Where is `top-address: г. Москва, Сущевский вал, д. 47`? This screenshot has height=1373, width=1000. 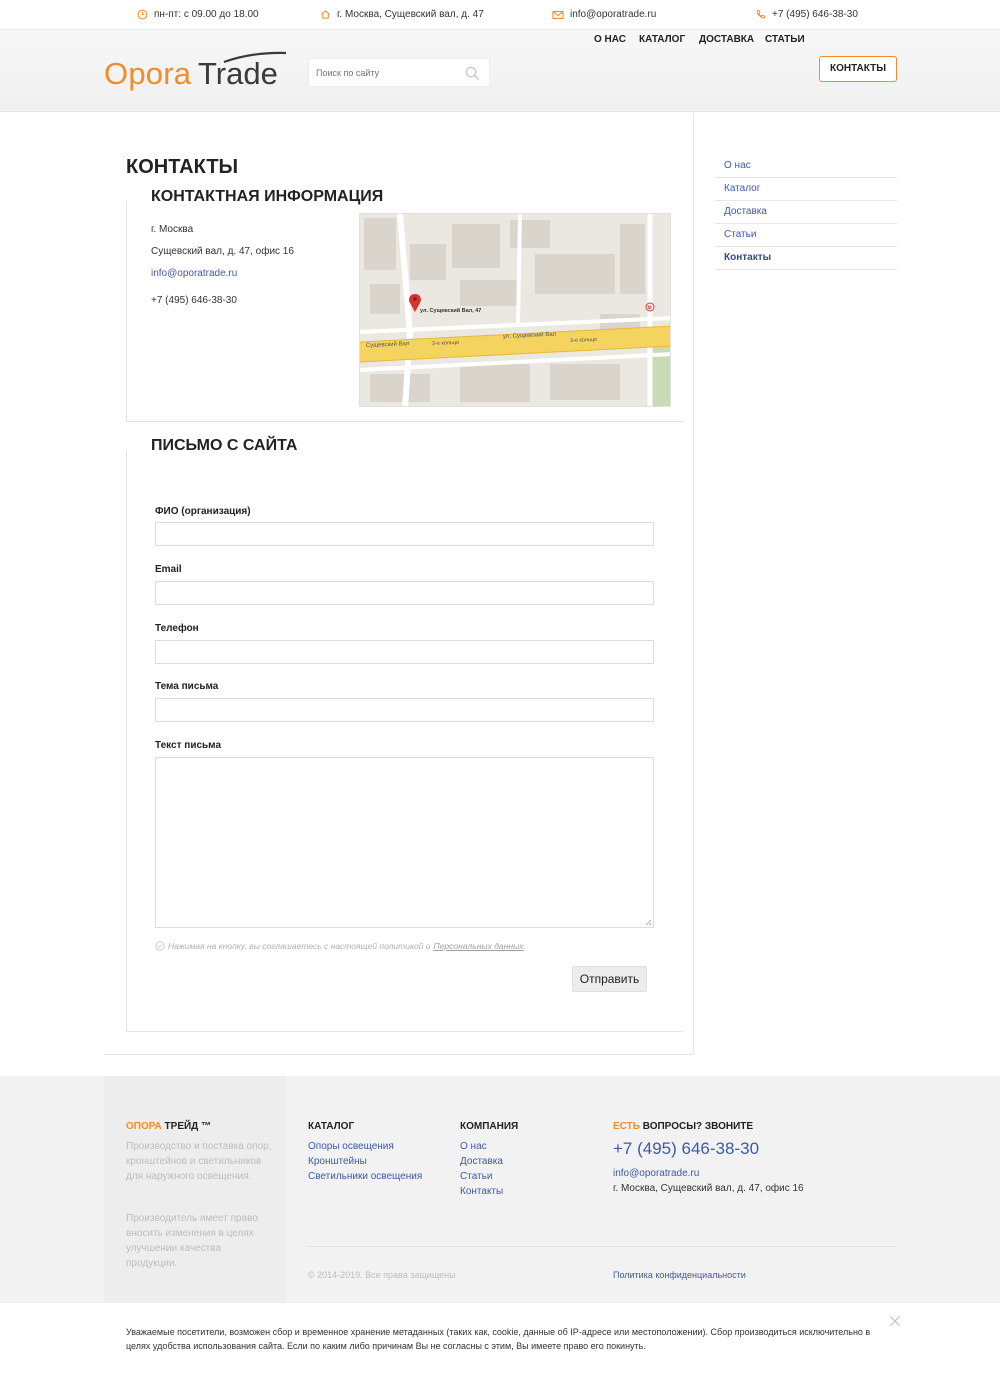 top-address: г. Москва, Сущевский вал, д. 47 is located at coordinates (402, 14).